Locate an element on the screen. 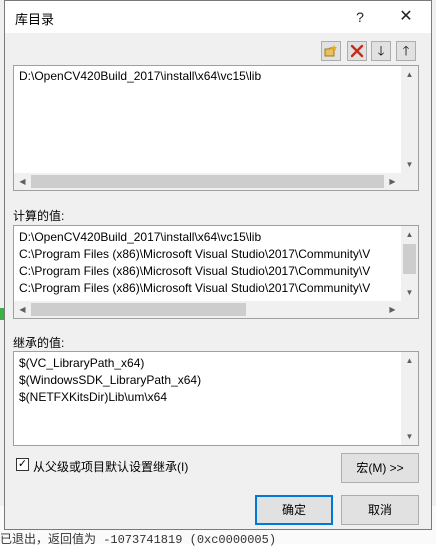 Image resolution: width=436 pixels, height=547 pixels. inherit-checkbox: ✓ is located at coordinates (22, 464).